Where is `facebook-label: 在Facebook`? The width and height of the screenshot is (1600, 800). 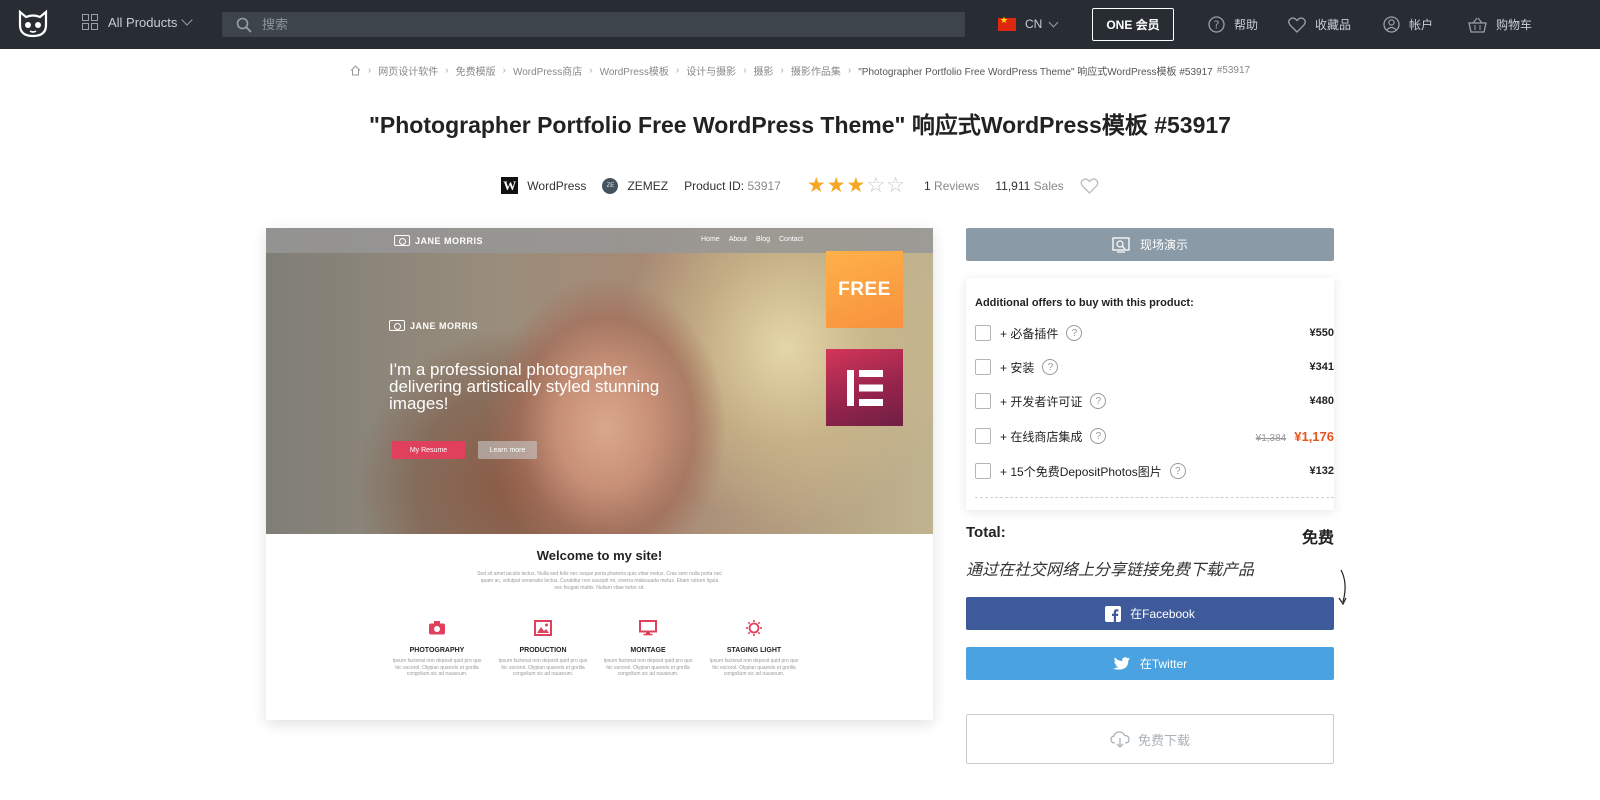 facebook-label: 在Facebook is located at coordinates (1162, 614).